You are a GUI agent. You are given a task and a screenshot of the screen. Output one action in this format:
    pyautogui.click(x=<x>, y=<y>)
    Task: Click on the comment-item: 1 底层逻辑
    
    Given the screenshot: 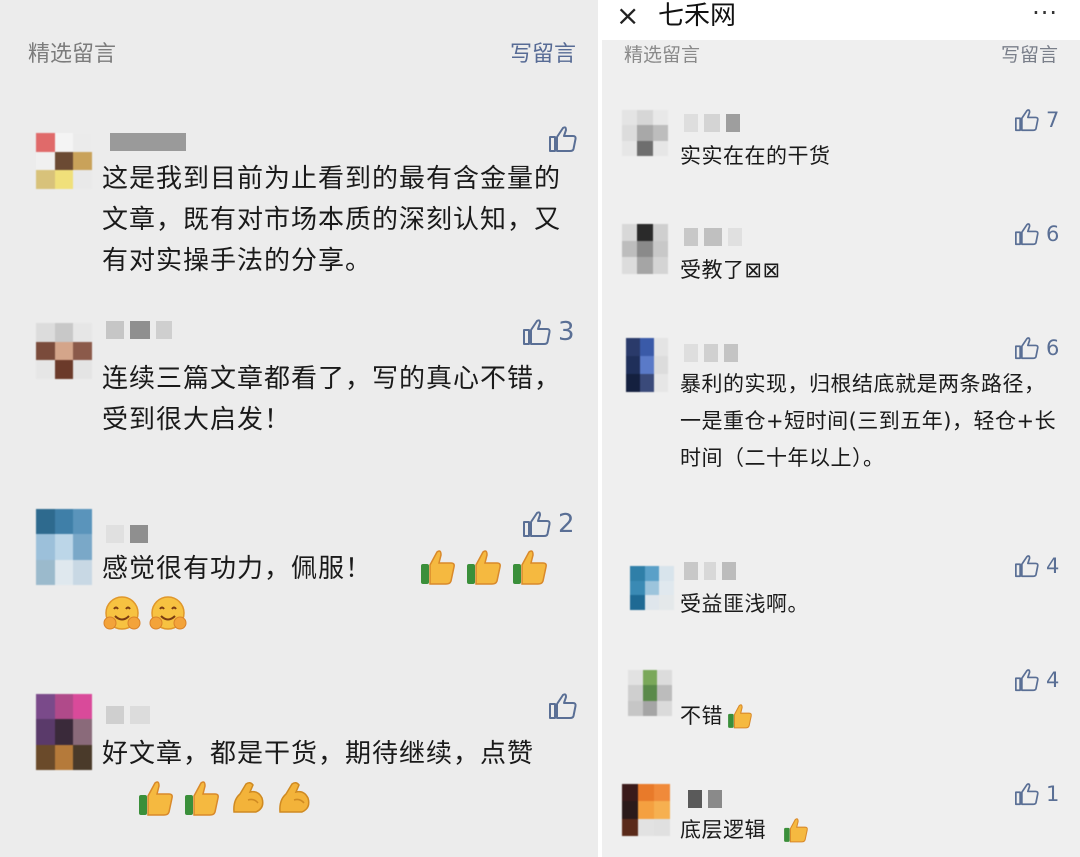 What is the action you would take?
    pyautogui.click(x=841, y=819)
    